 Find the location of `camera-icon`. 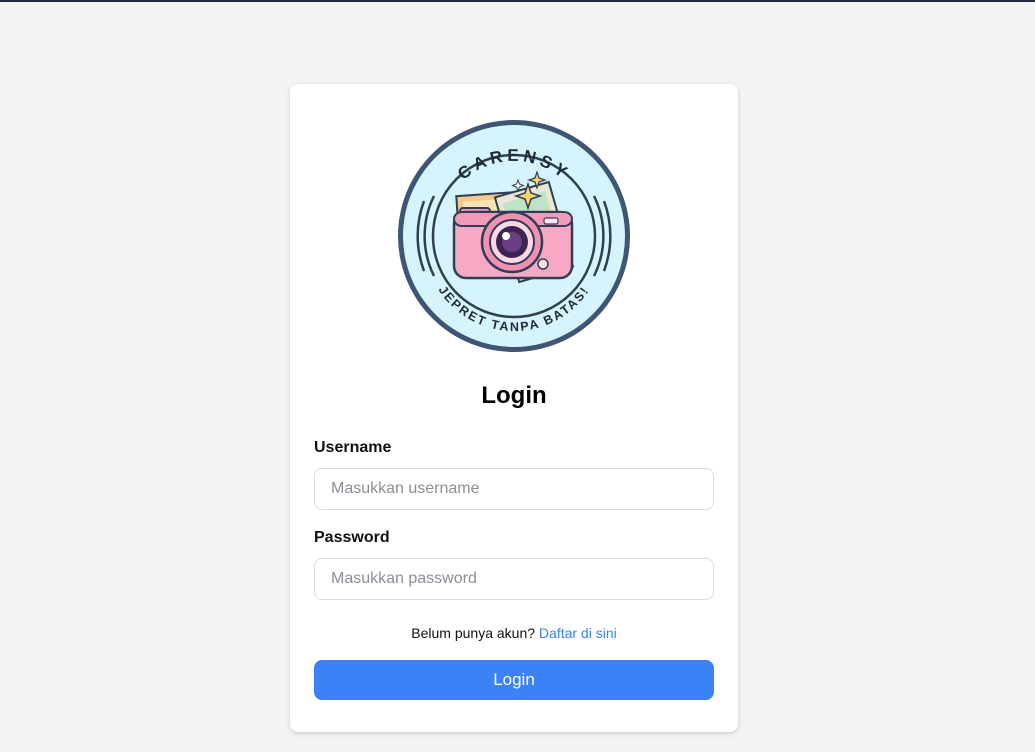

camera-icon is located at coordinates (513, 243).